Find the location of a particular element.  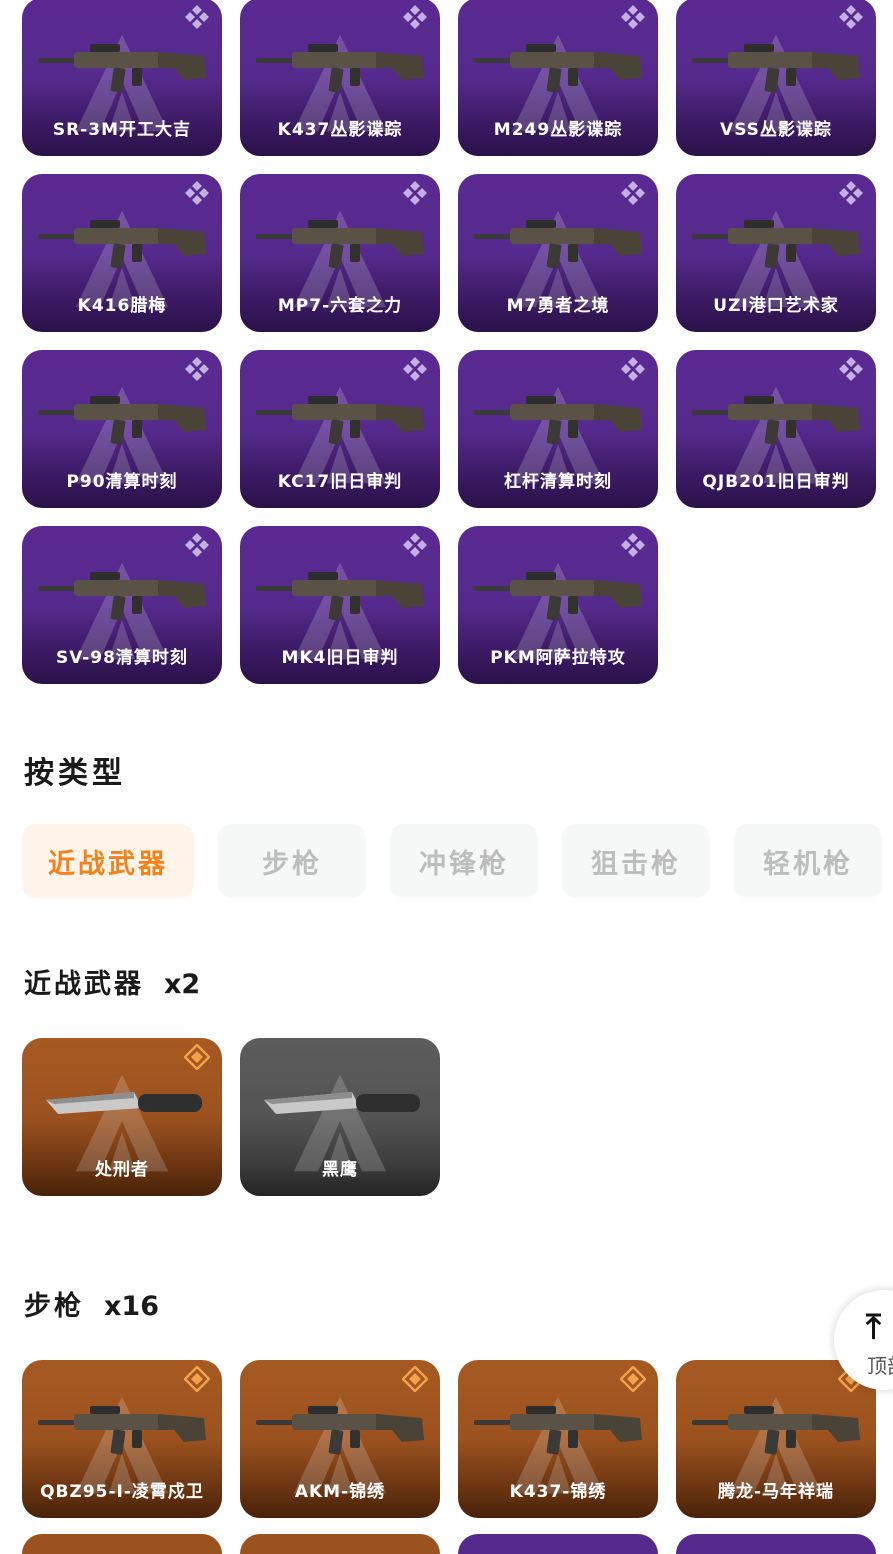

weapon-name: MK4旧日审判 is located at coordinates (340, 658).